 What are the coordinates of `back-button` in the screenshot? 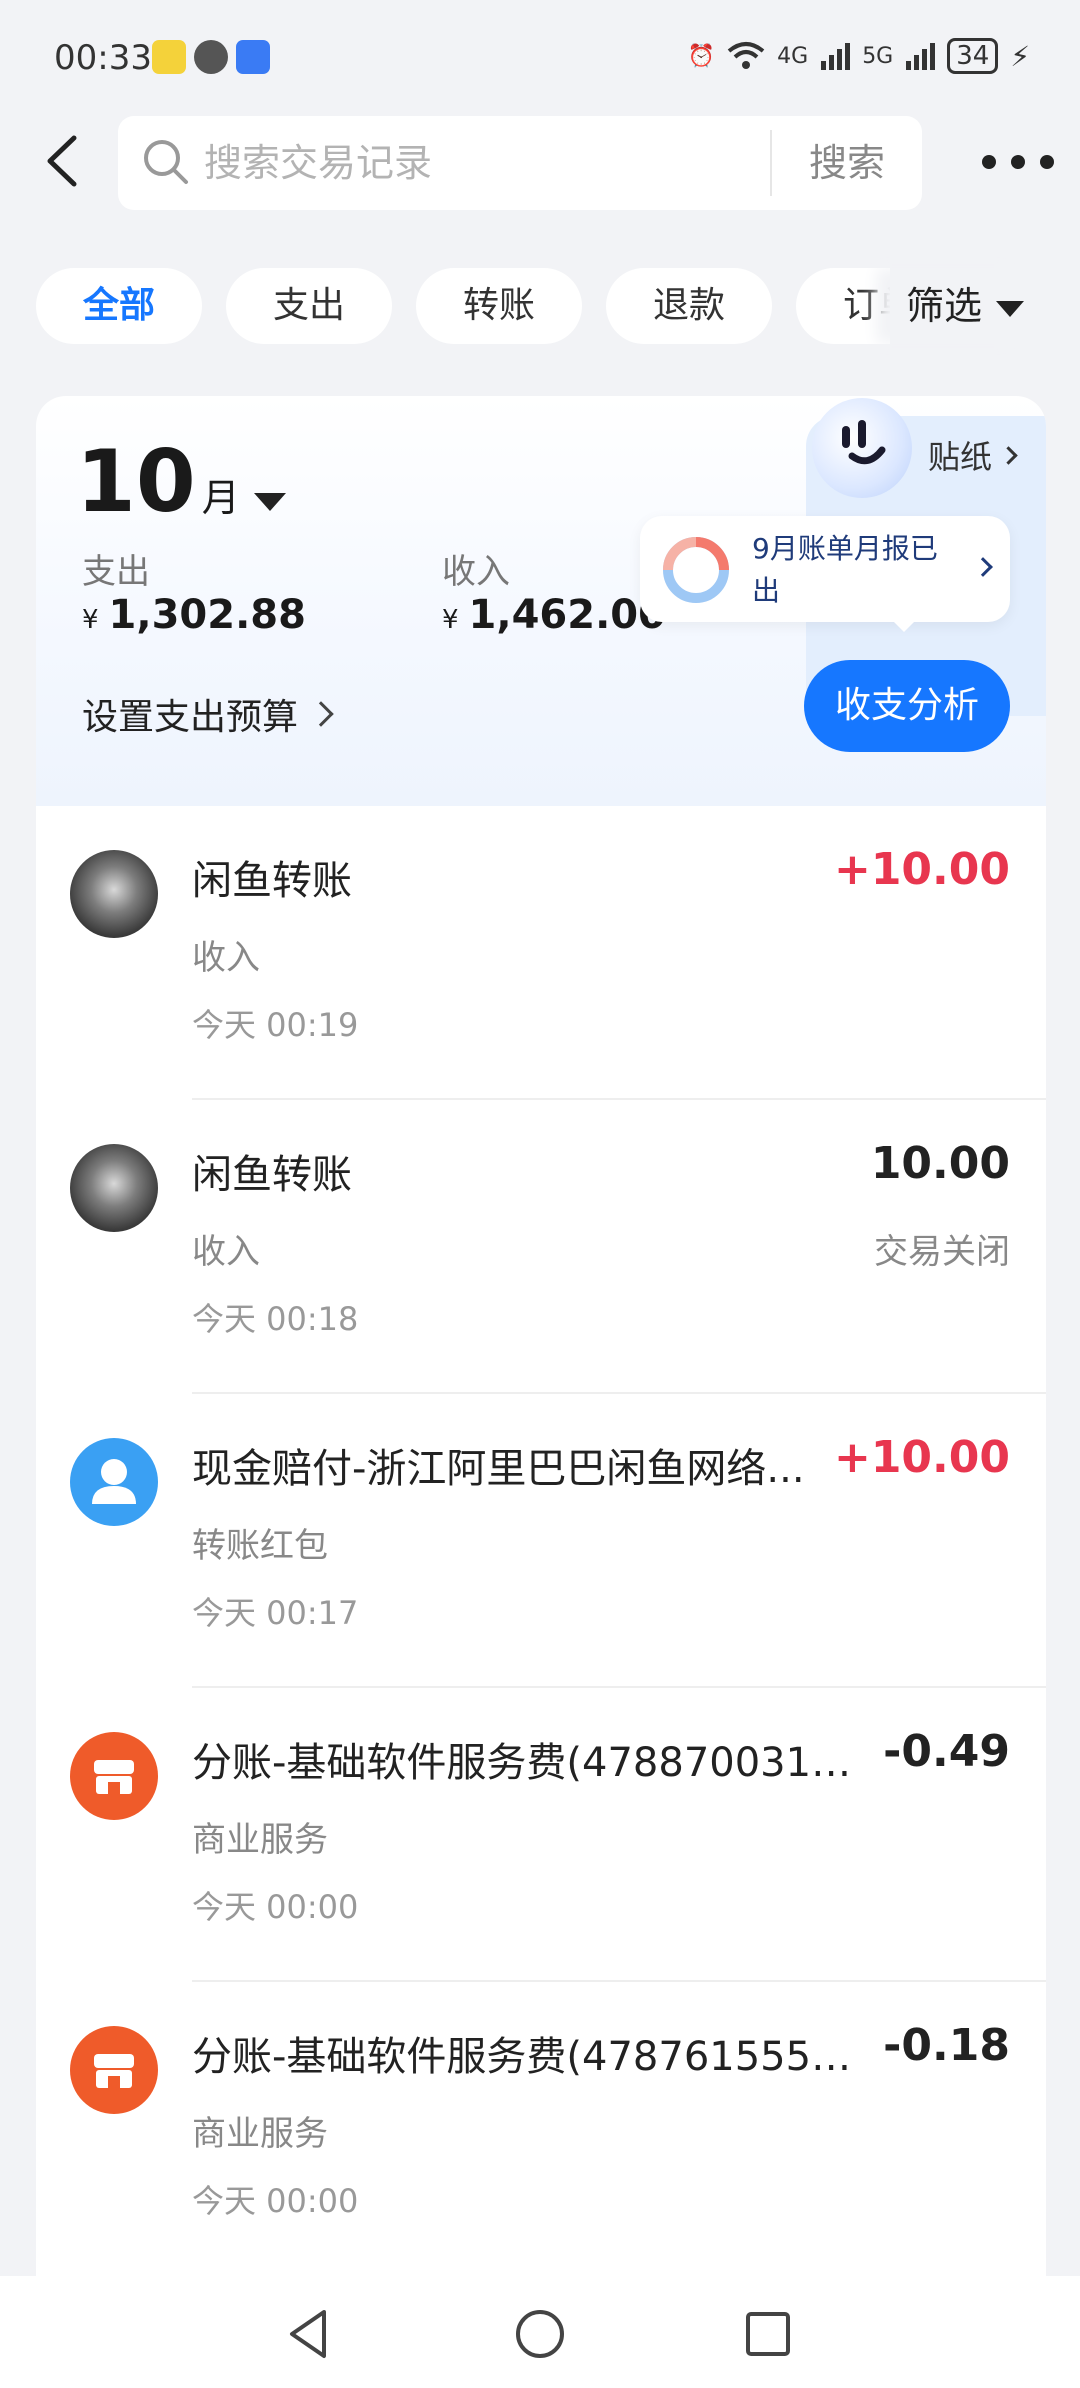 It's located at (65, 161).